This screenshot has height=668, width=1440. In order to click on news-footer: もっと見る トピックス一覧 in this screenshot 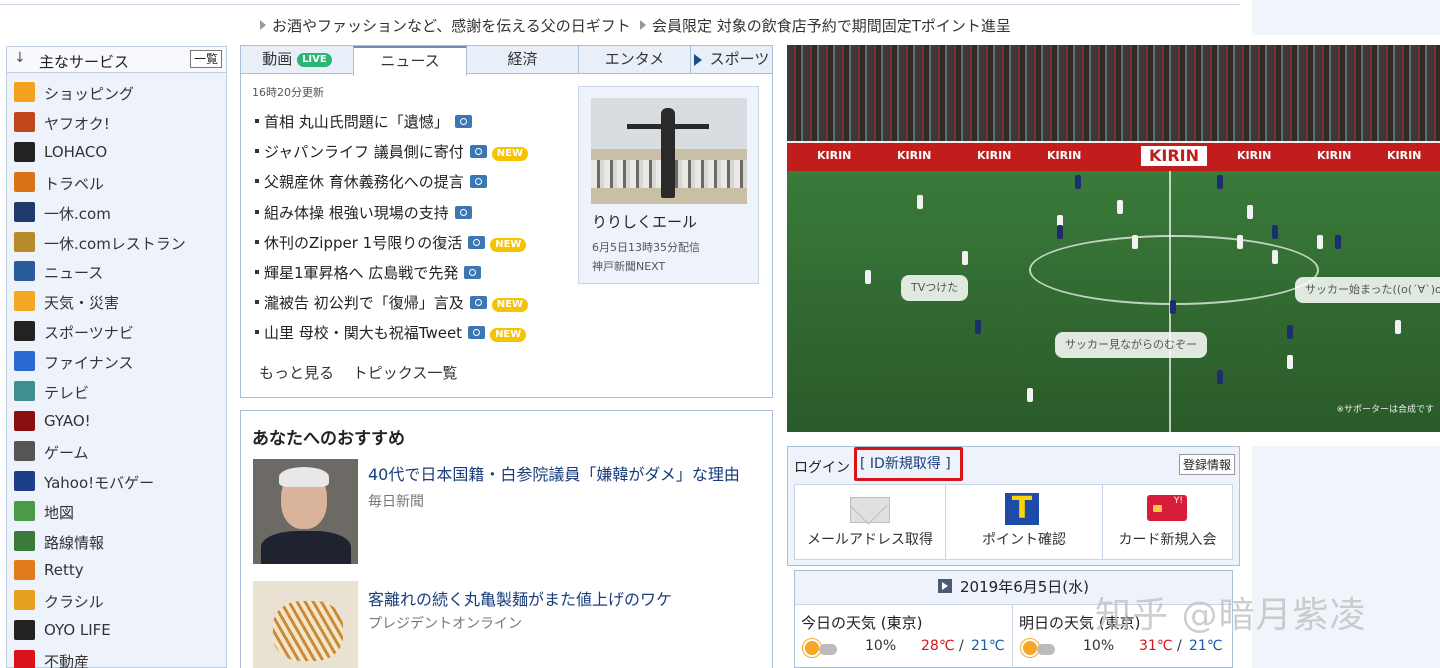, I will do `click(365, 372)`.